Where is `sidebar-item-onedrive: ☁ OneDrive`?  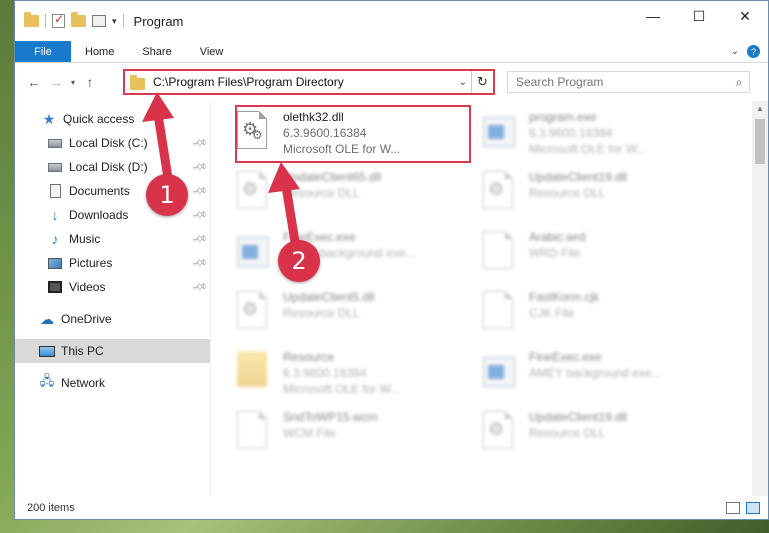
sidebar-item-onedrive: ☁ OneDrive is located at coordinates (112, 319).